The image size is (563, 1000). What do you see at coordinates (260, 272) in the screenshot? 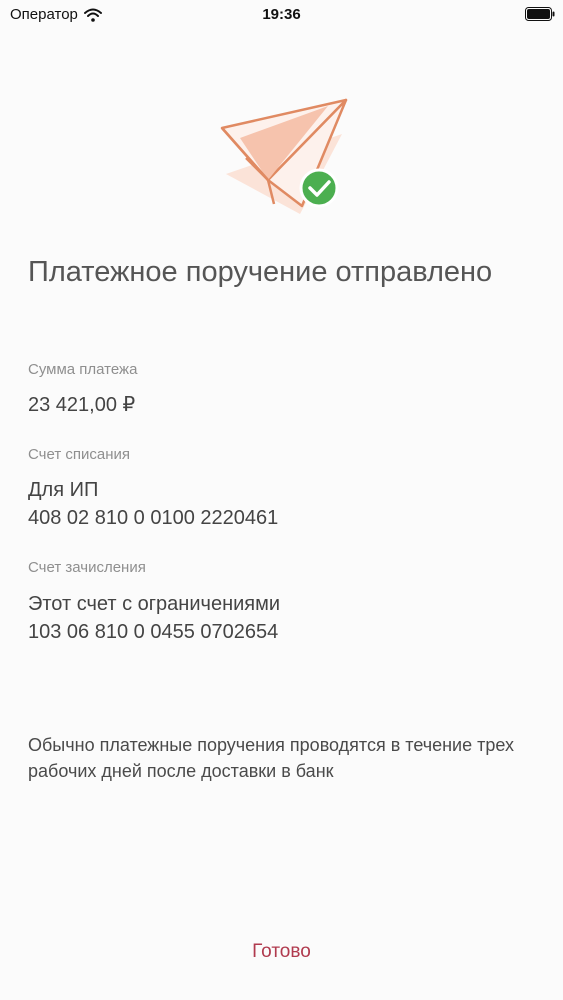
I see `page-title: Платежное поручение отправлено` at bounding box center [260, 272].